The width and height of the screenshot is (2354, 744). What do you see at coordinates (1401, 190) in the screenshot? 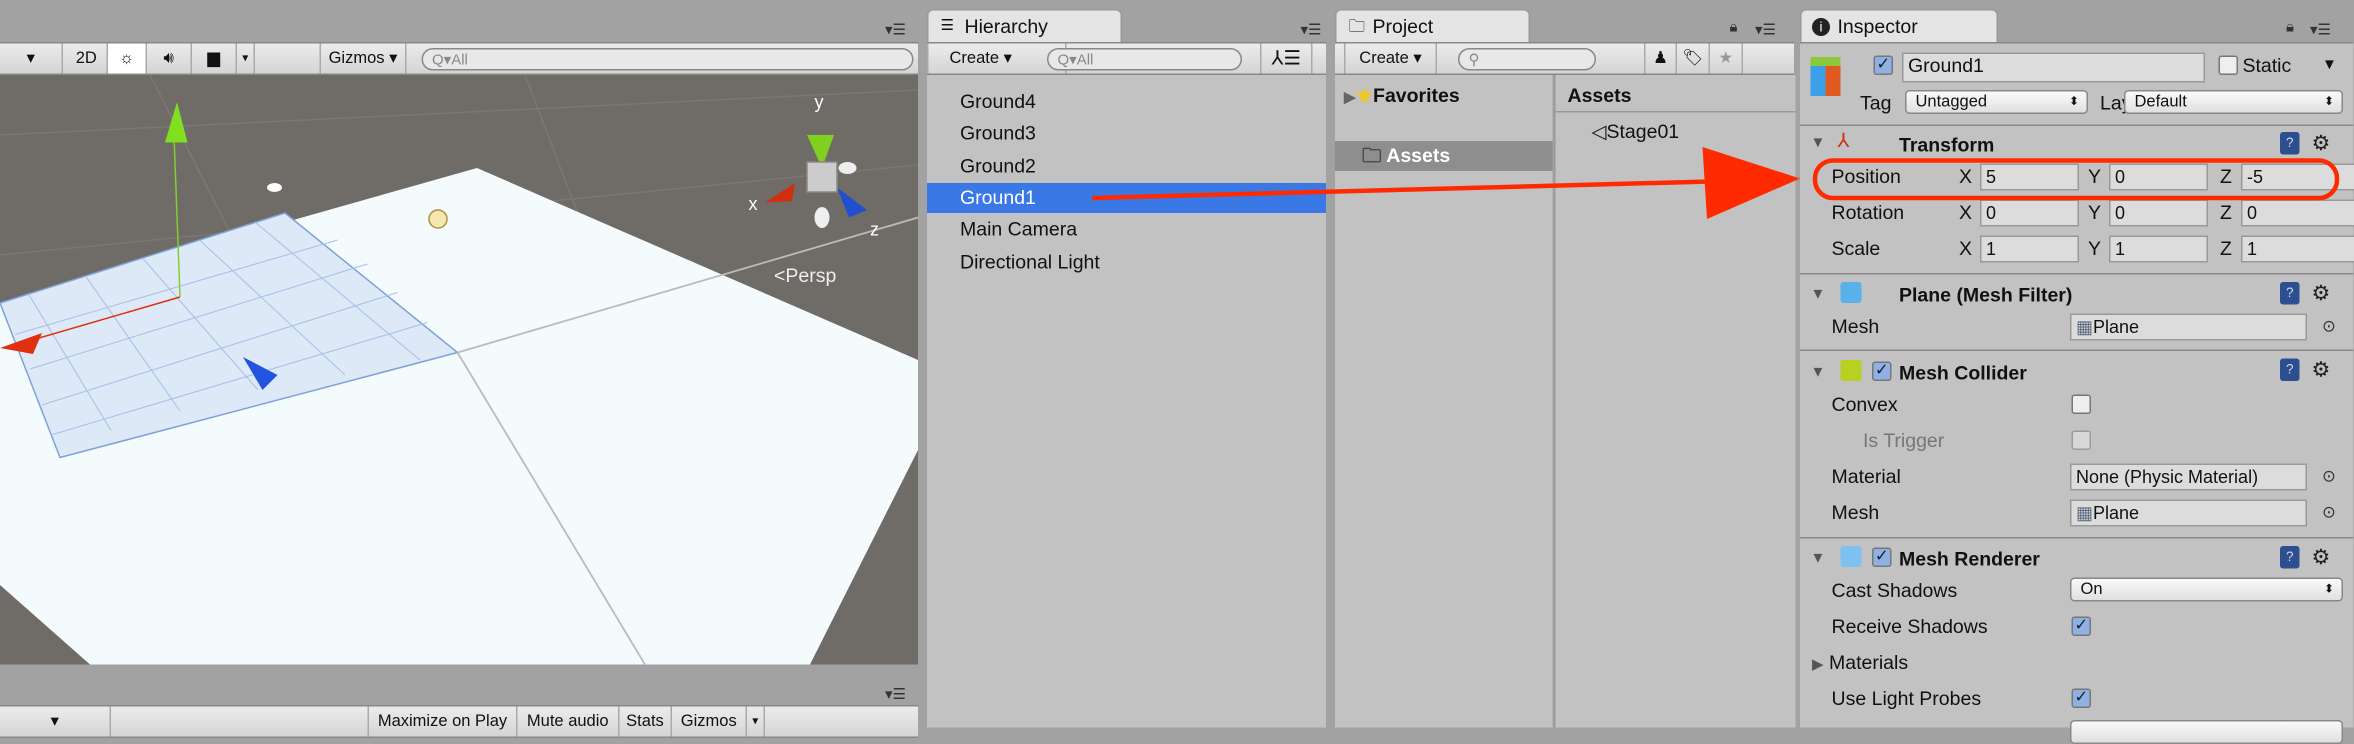
I see `annotation-arrow-line` at bounding box center [1401, 190].